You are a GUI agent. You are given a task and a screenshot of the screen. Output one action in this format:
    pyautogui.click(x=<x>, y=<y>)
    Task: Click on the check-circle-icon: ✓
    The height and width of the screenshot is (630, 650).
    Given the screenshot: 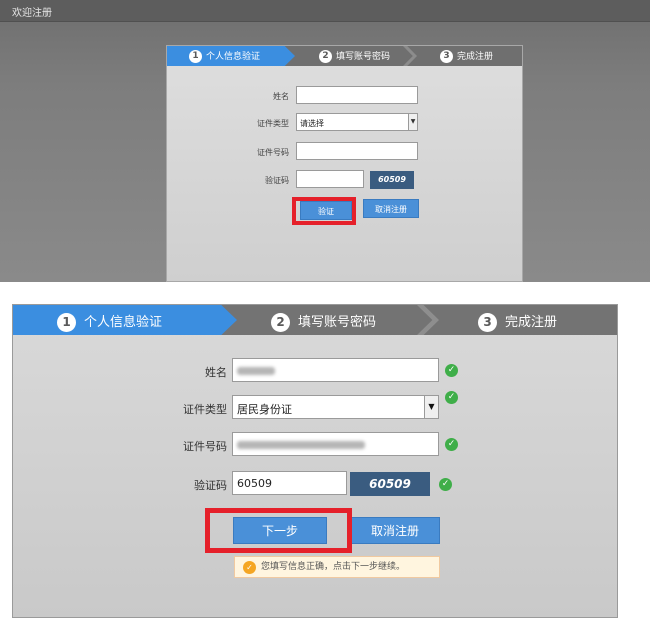 What is the action you would take?
    pyautogui.click(x=249, y=567)
    